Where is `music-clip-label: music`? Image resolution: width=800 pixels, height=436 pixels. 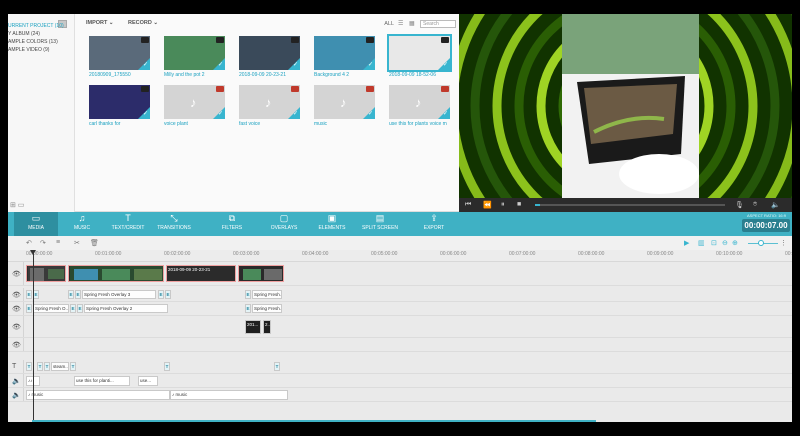 music-clip-label: music is located at coordinates (181, 394).